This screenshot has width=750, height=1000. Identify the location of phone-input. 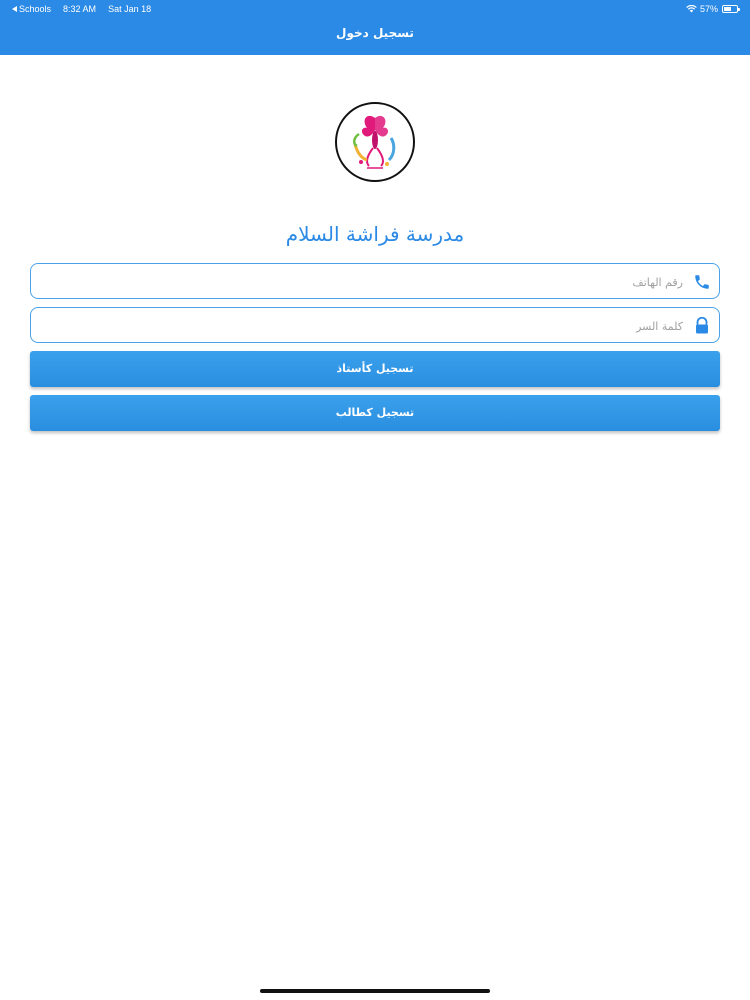
(363, 282).